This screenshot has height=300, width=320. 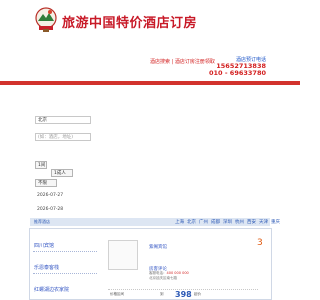 What do you see at coordinates (226, 66) in the screenshot?
I see `contact-block: 酒店预订电话 15652713838 010 - 69633780` at bounding box center [226, 66].